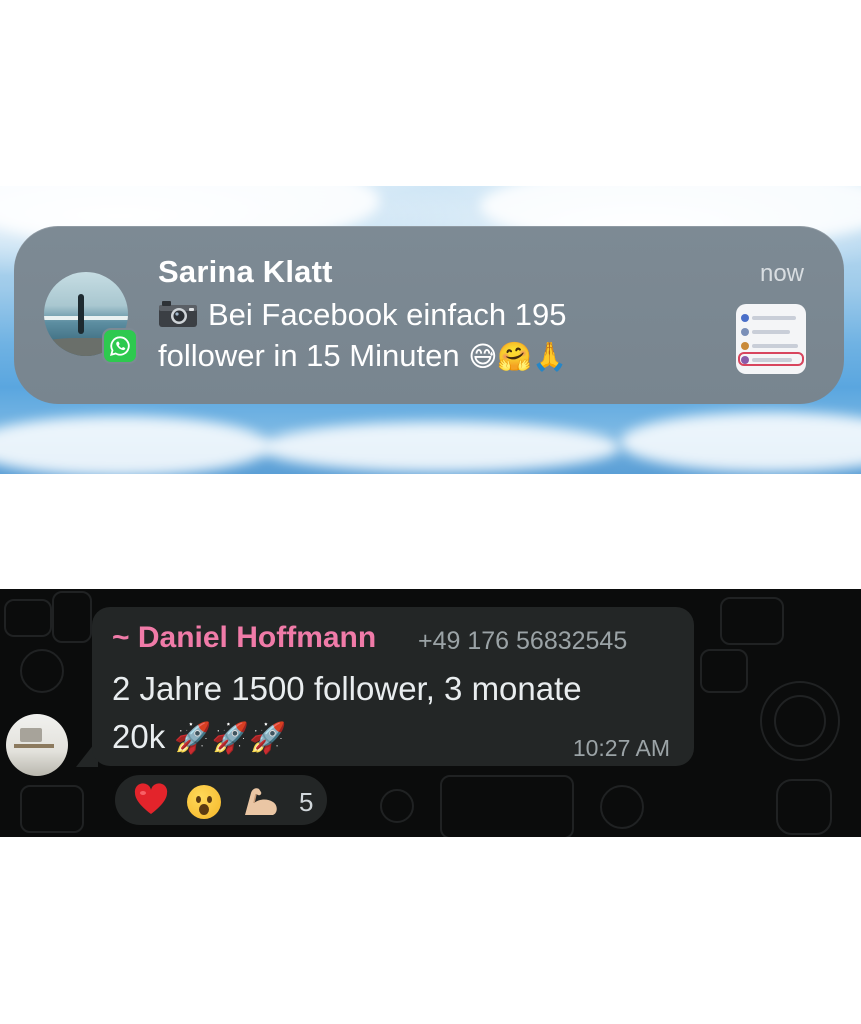  I want to click on notification-time: now, so click(781, 273).